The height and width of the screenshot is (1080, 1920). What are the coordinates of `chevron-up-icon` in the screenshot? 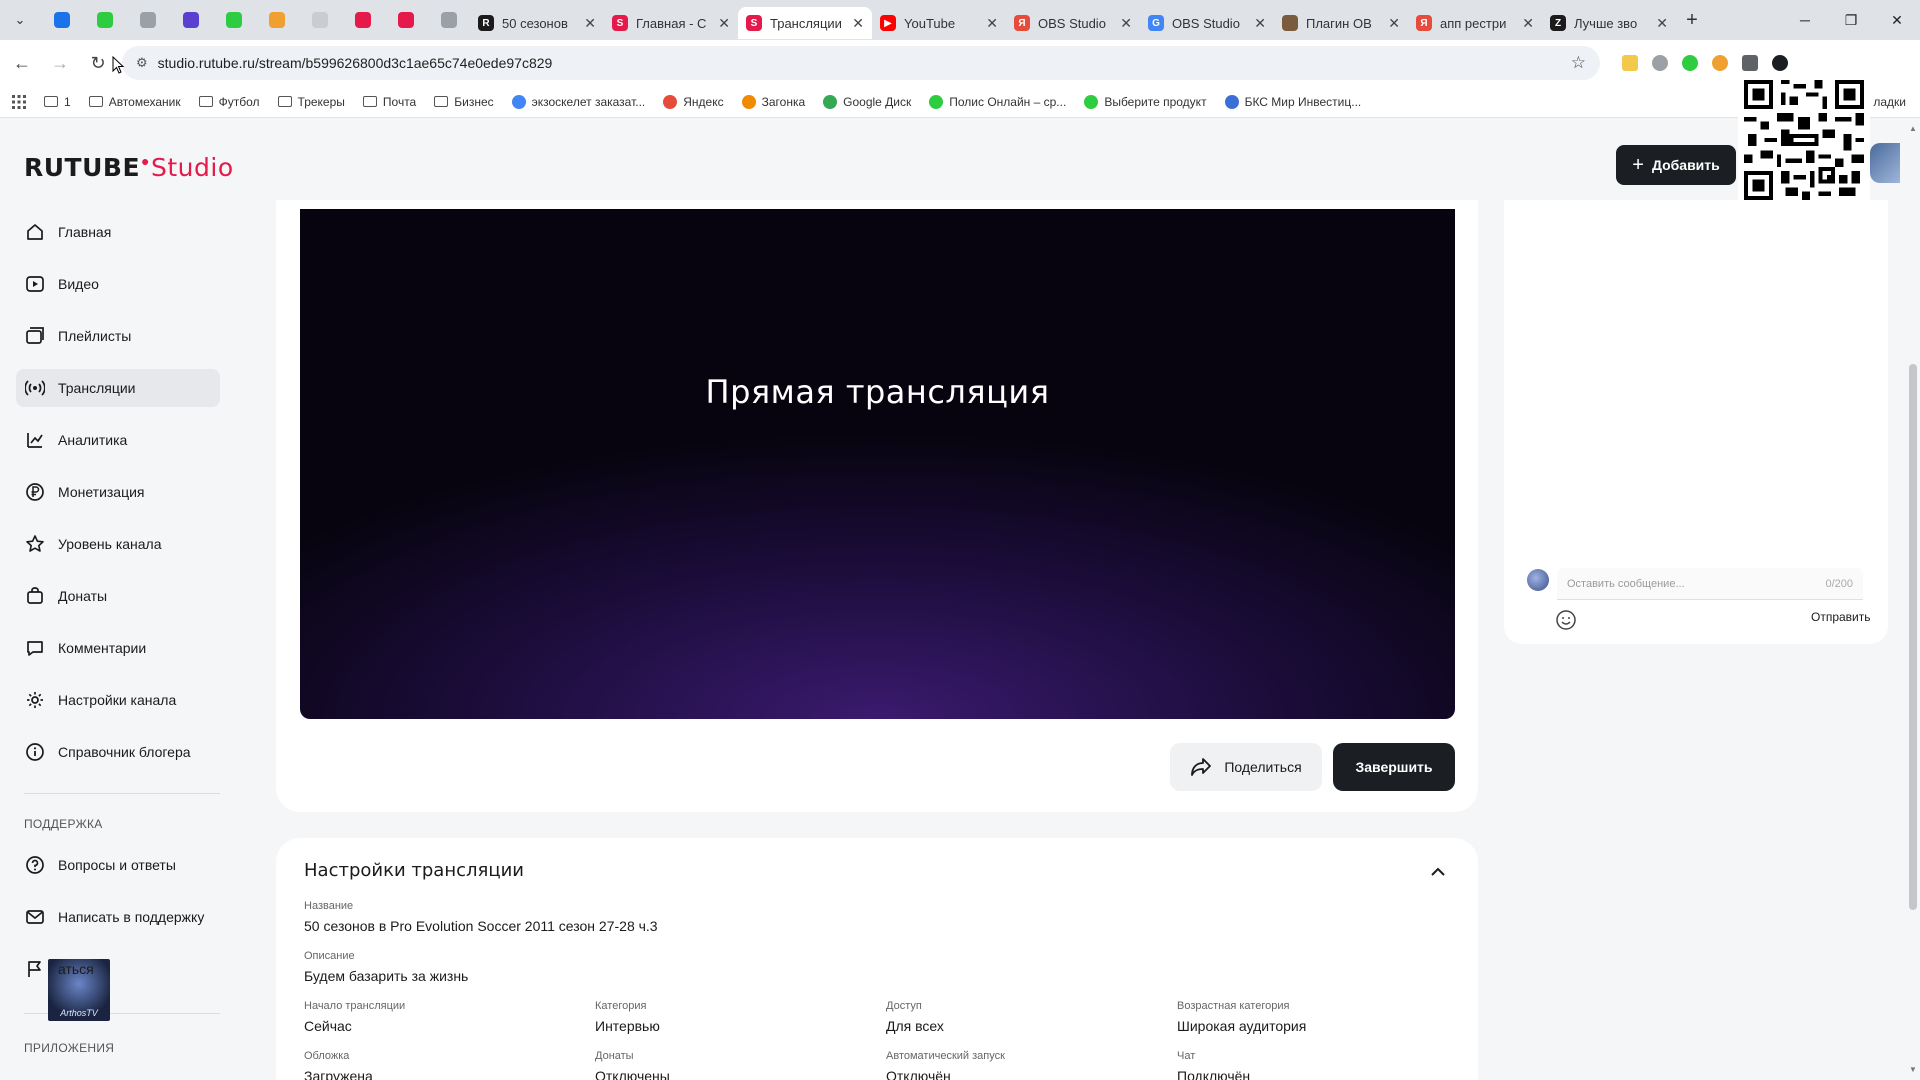 It's located at (1438, 872).